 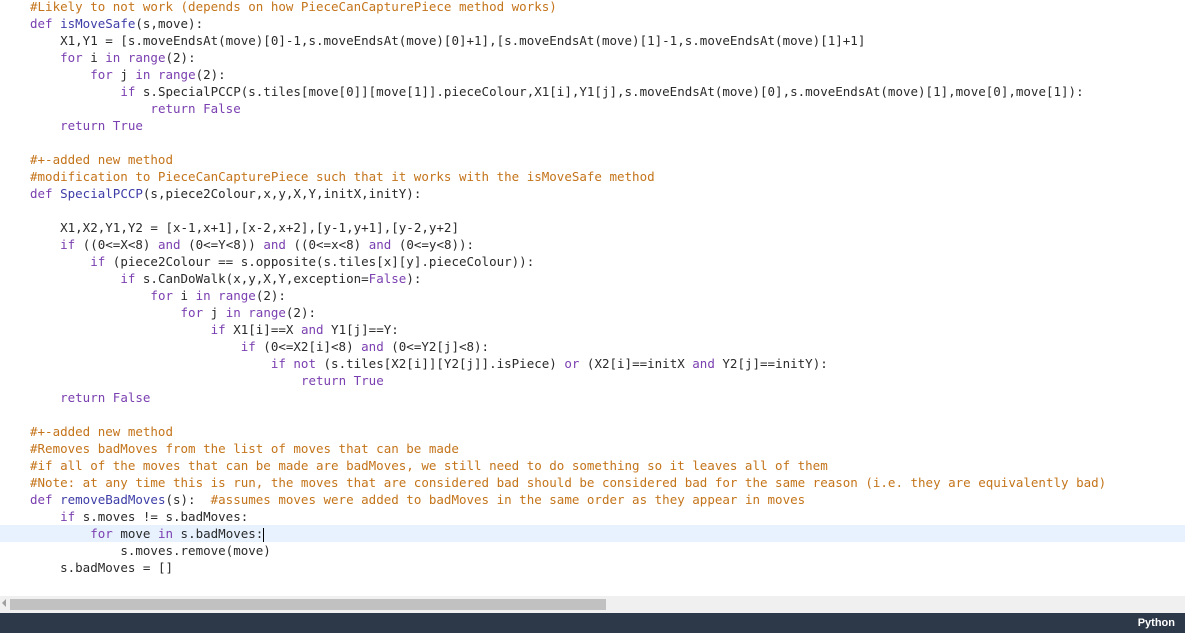 What do you see at coordinates (592, 329) in the screenshot?
I see `code-line: if X1[i]==X and Y1[j]==Y:` at bounding box center [592, 329].